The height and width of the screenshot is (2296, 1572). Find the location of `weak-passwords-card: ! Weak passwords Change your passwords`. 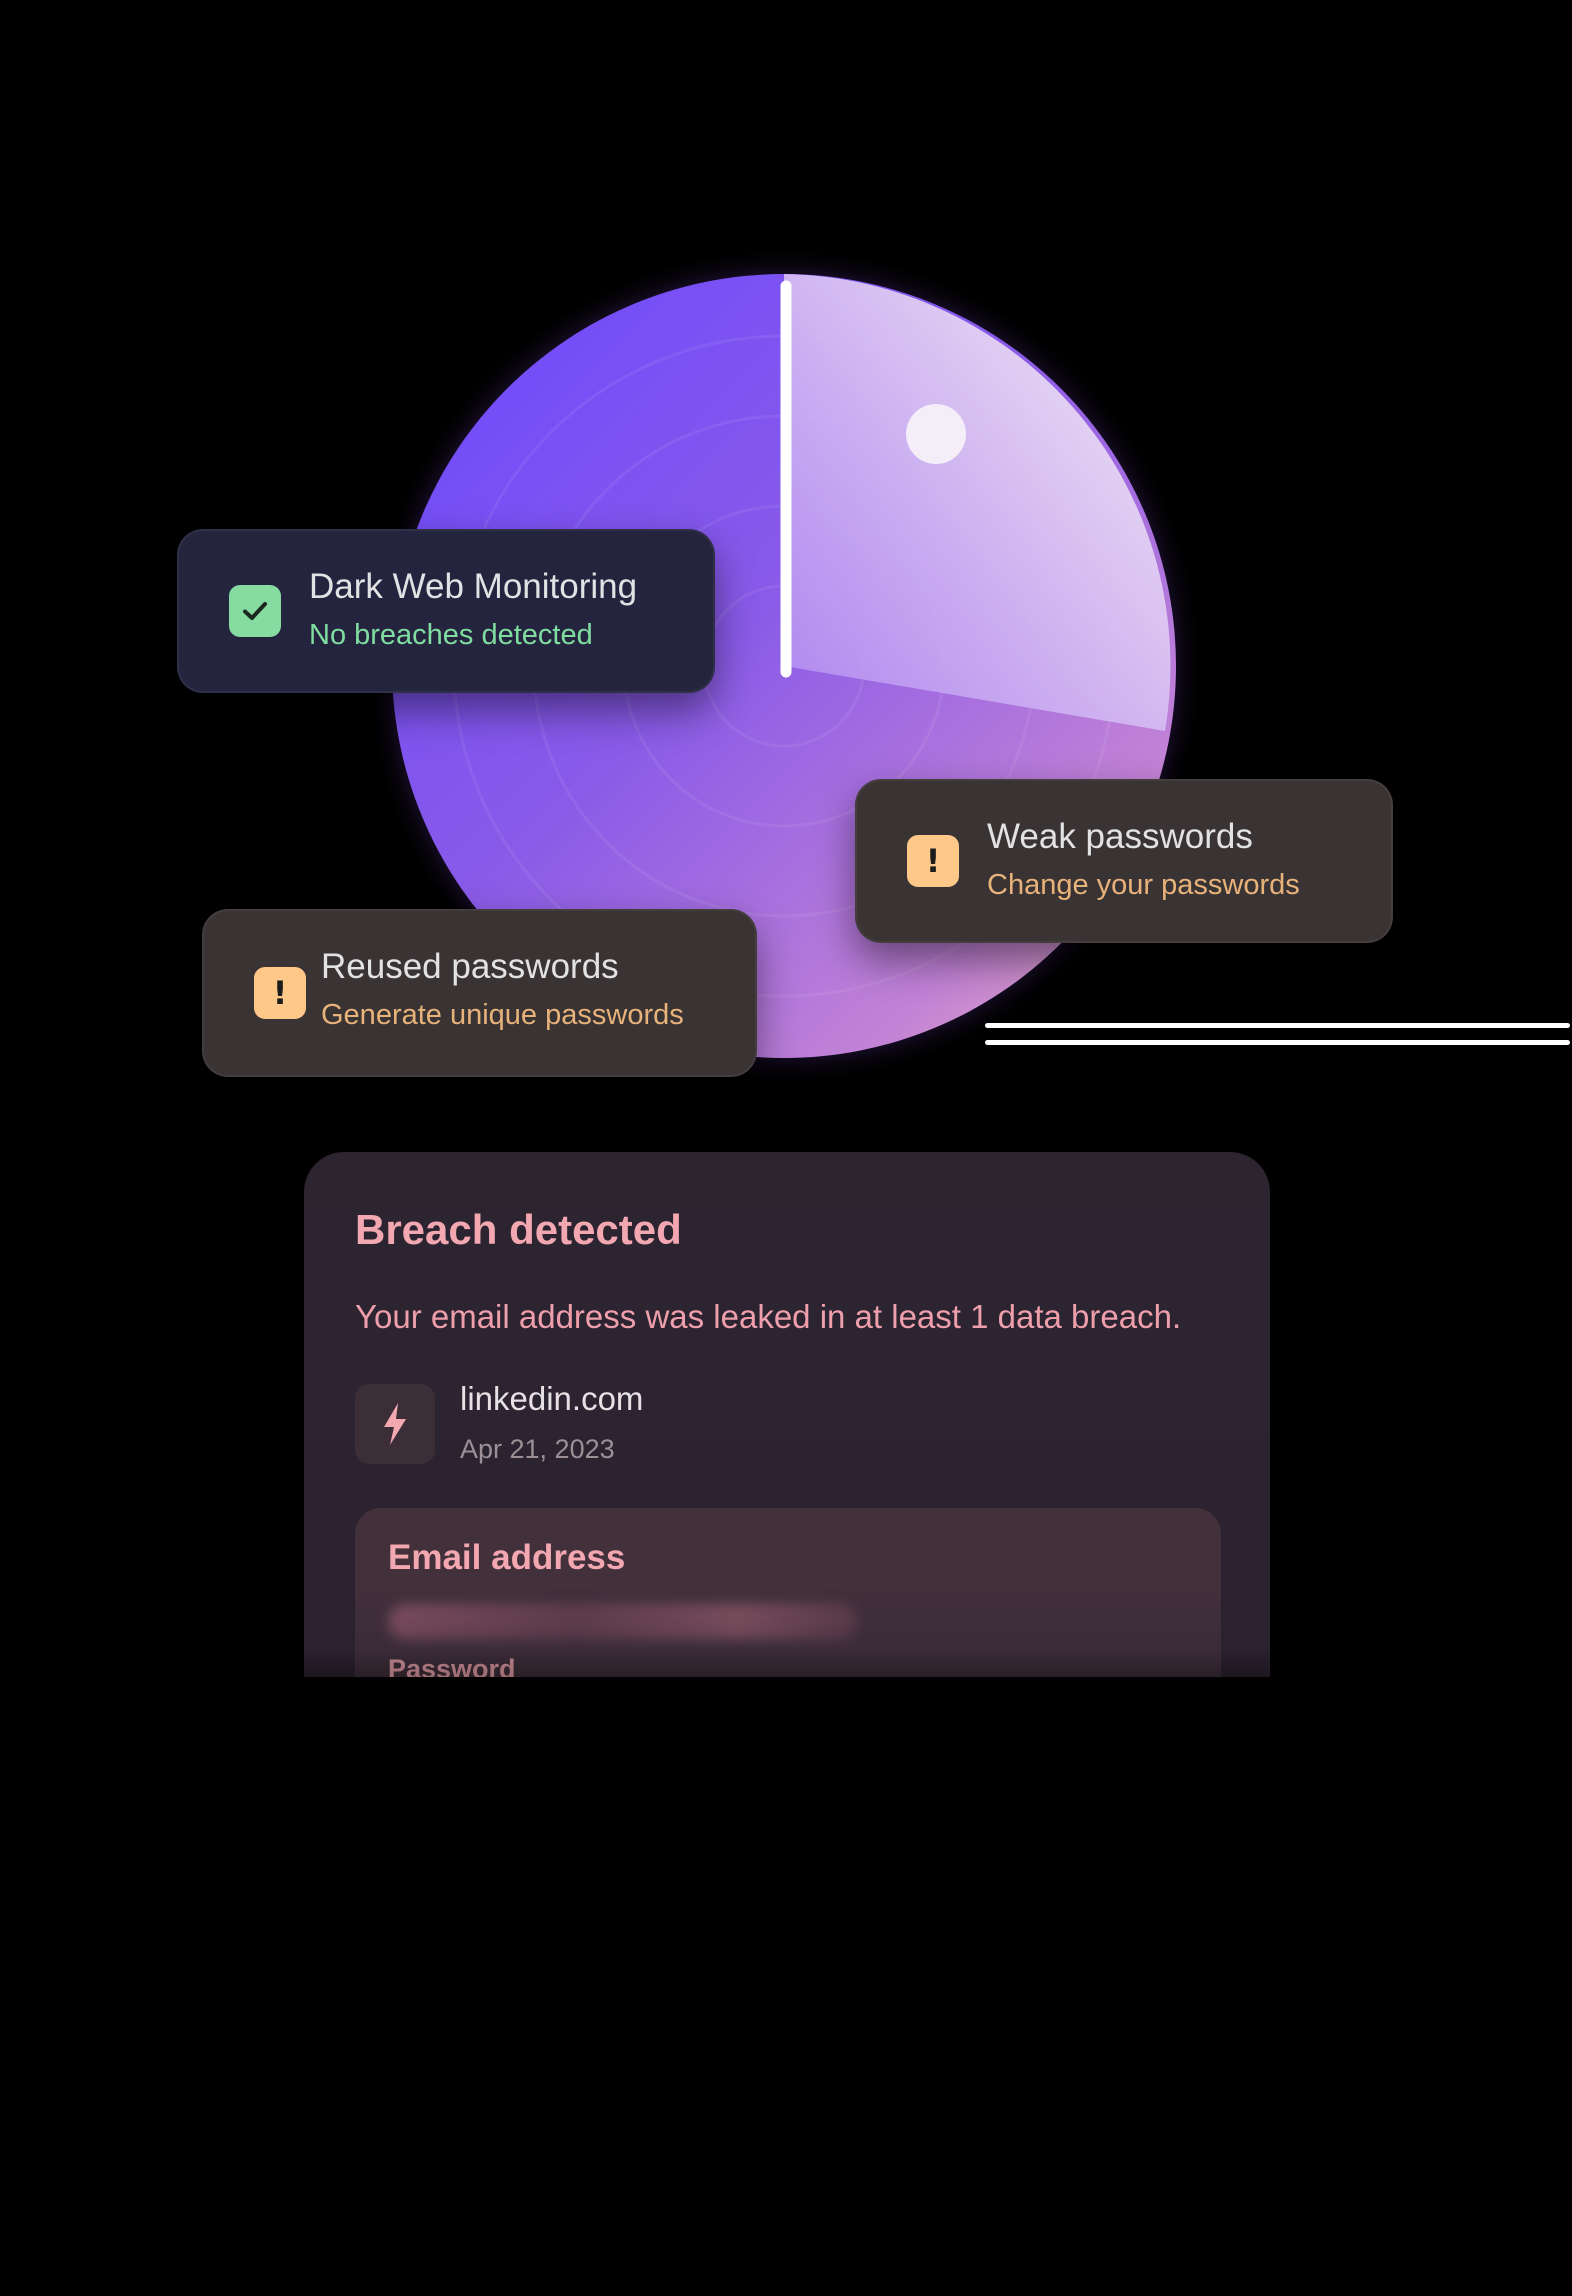

weak-passwords-card: ! Weak passwords Change your passwords is located at coordinates (1124, 861).